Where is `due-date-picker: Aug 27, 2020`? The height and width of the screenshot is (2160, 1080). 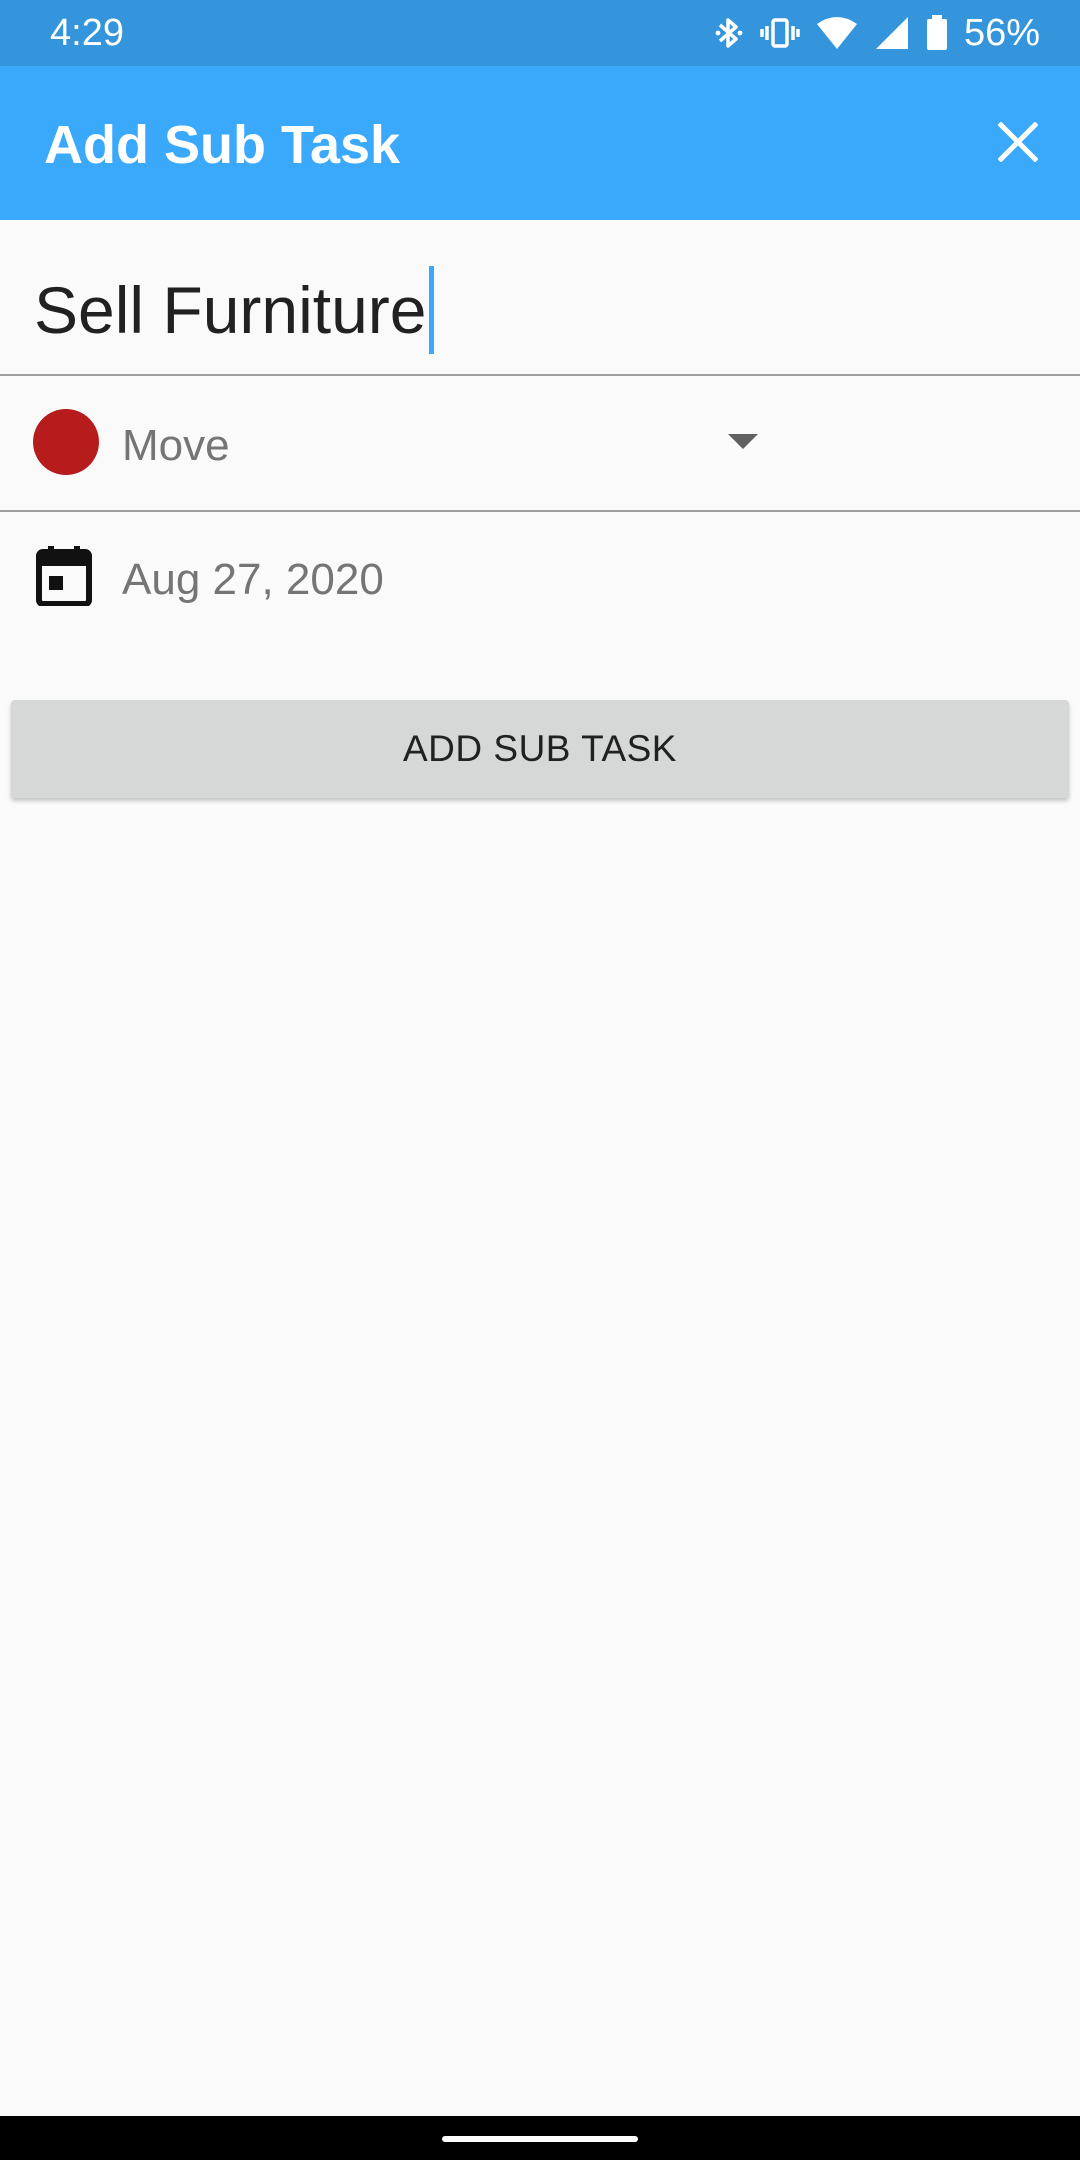 due-date-picker: Aug 27, 2020 is located at coordinates (540, 579).